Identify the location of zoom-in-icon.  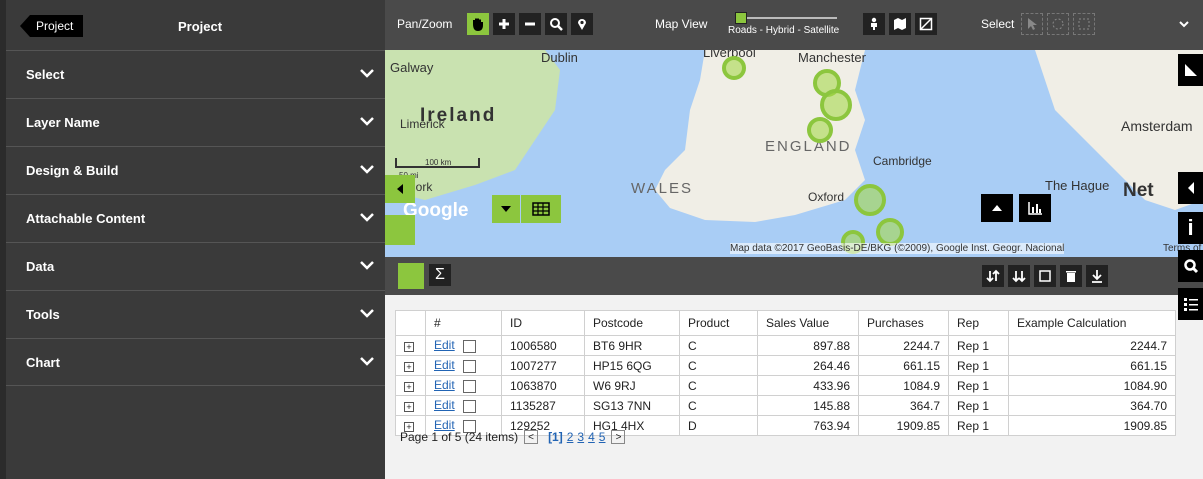
(504, 24).